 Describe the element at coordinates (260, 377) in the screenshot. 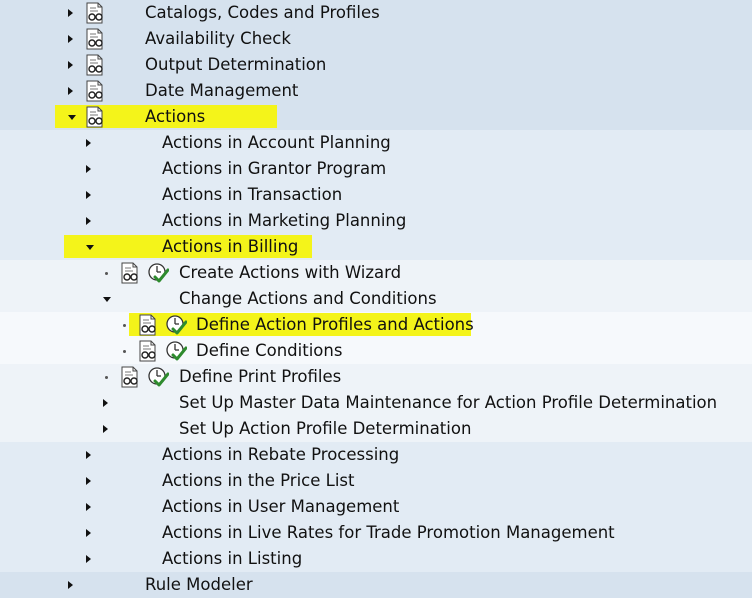

I see `tree-node-label: Define Print Profiles` at that location.